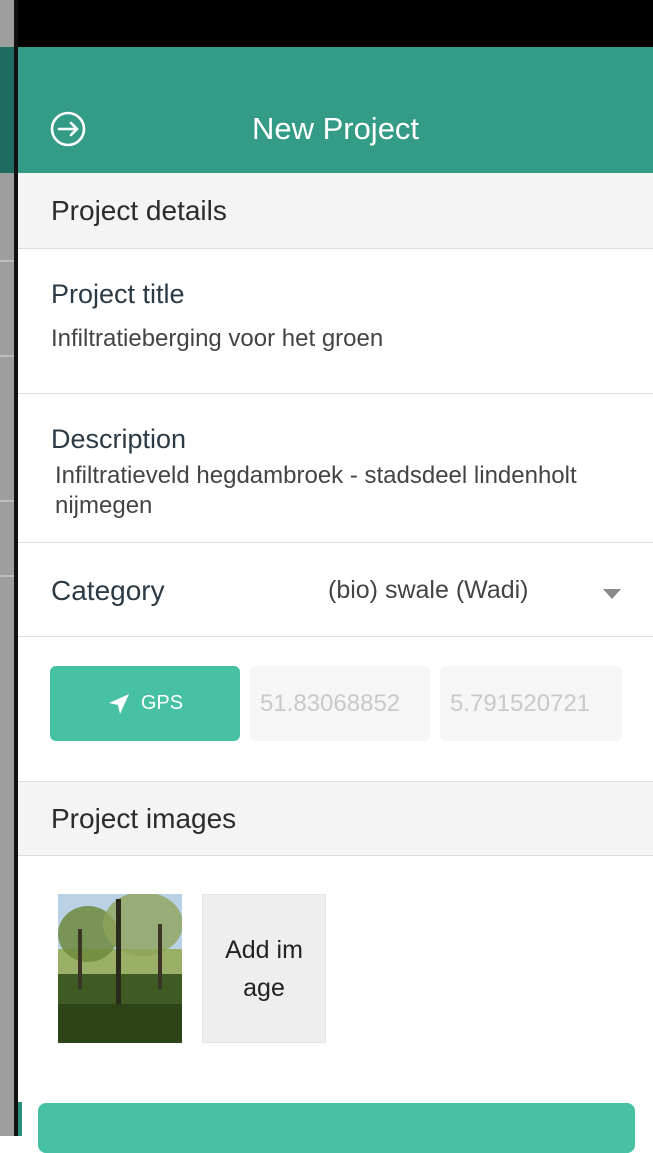 The height and width of the screenshot is (1153, 653). I want to click on status-bar, so click(335, 23).